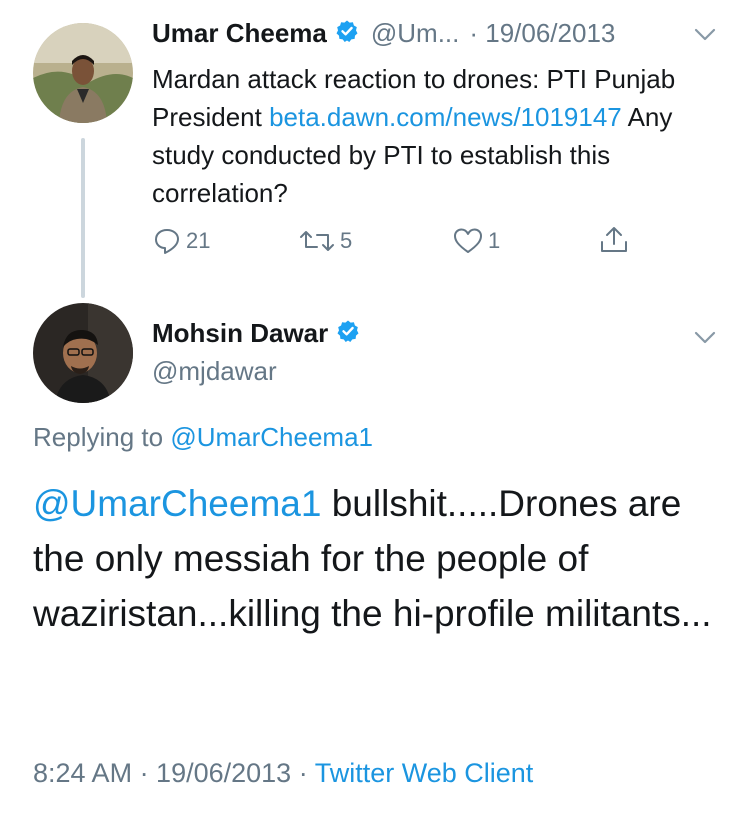 The height and width of the screenshot is (819, 750). Describe the element at coordinates (214, 371) in the screenshot. I see `tweet2-author-handle: @mjdawar` at that location.